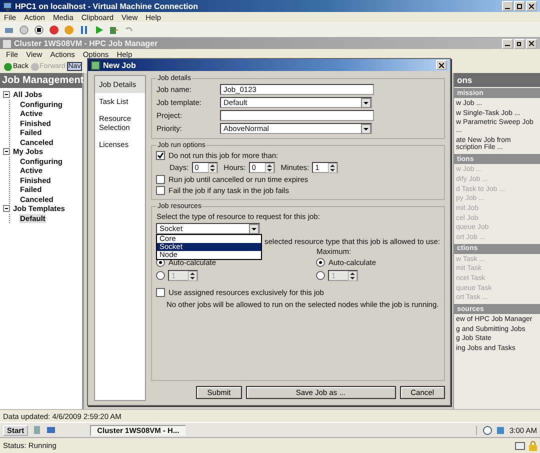 The image size is (540, 453). What do you see at coordinates (84, 29) in the screenshot?
I see `pause-icon` at bounding box center [84, 29].